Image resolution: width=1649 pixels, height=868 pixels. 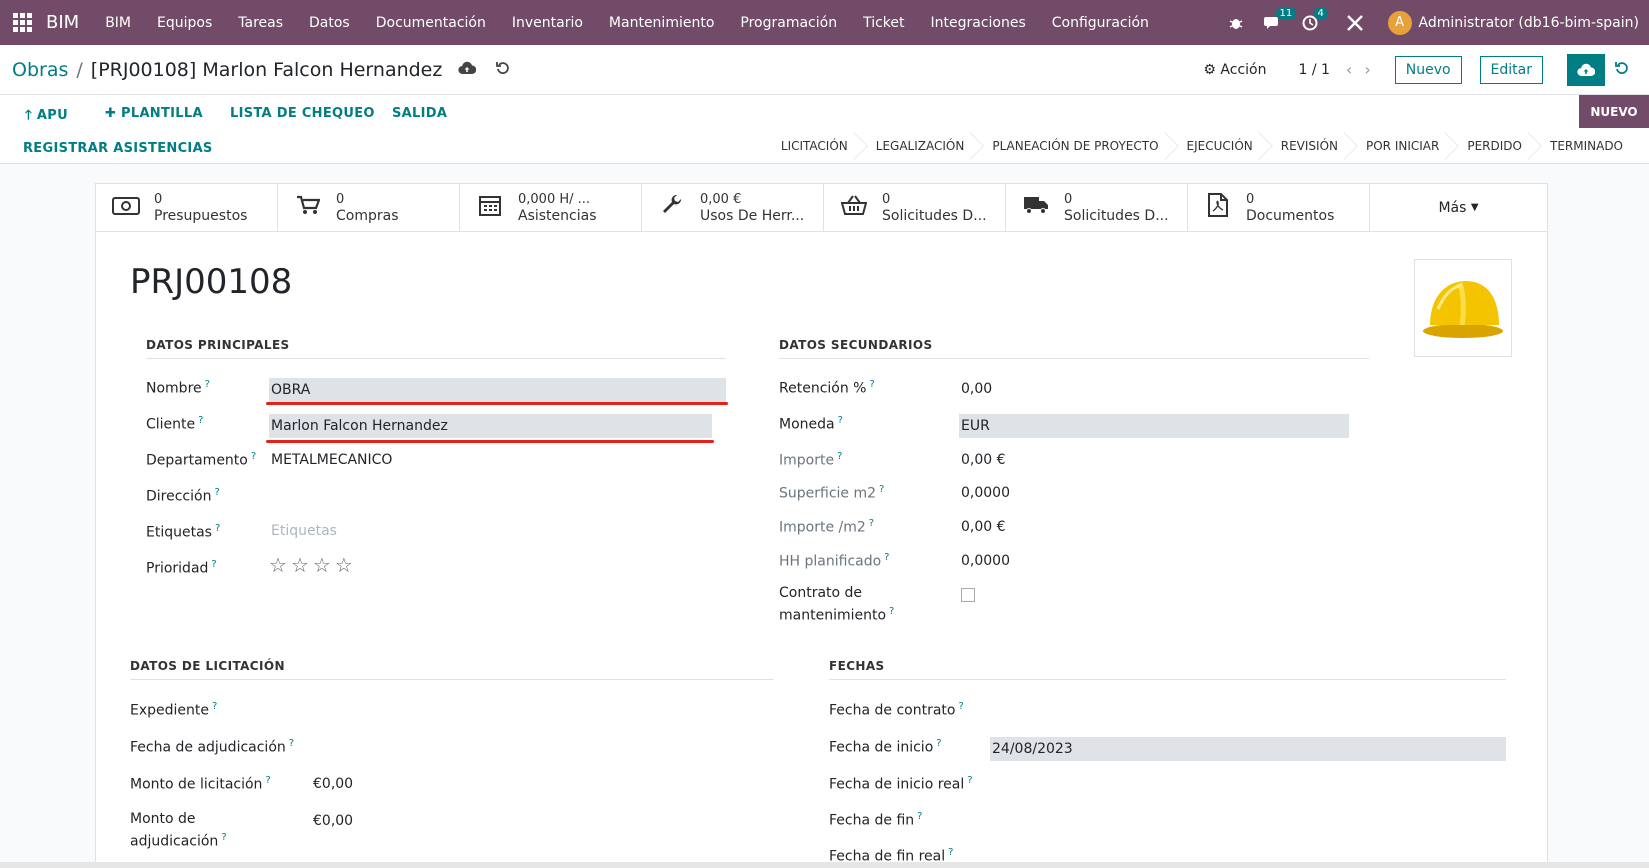 I want to click on apu-label: APU, so click(x=52, y=115).